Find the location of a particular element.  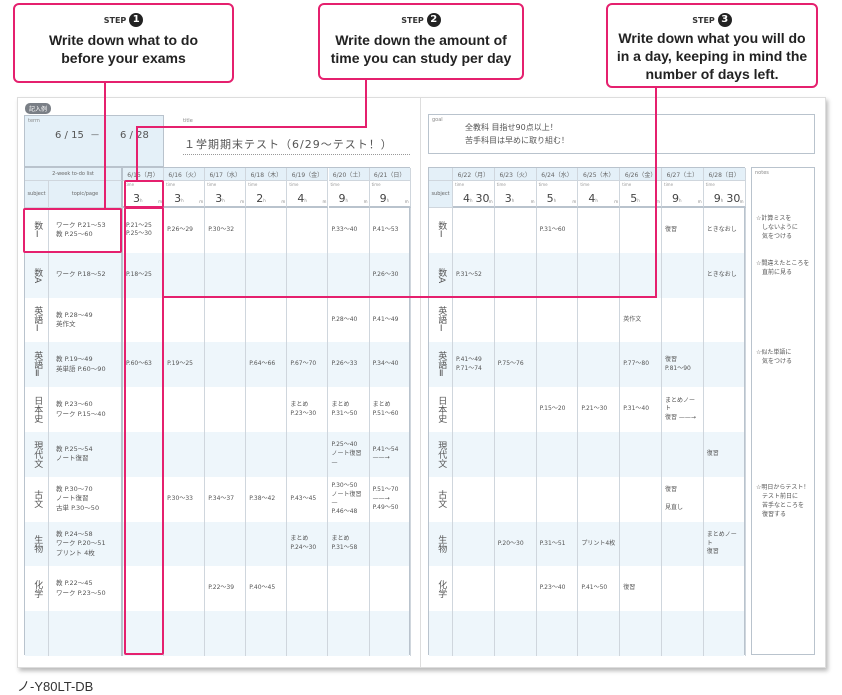

subject-cell: 化学 is located at coordinates (441, 589).